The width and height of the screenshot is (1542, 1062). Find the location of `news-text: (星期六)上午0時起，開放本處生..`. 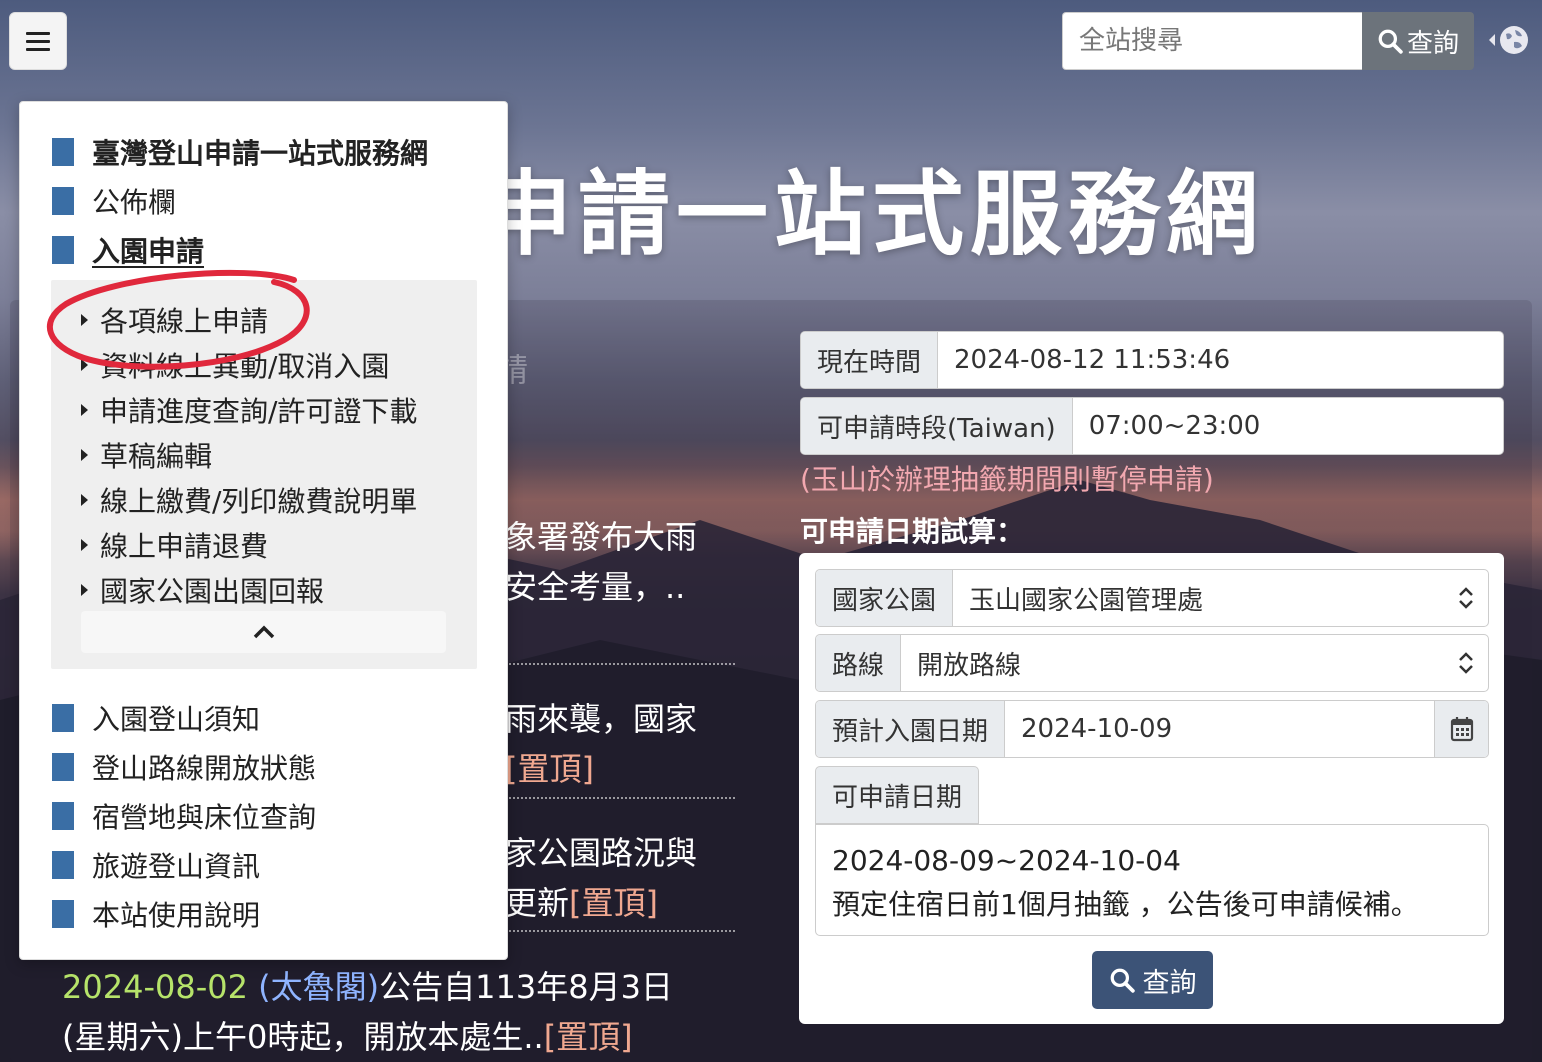

news-text: (星期六)上午0時起，開放本處生.. is located at coordinates (303, 1037).